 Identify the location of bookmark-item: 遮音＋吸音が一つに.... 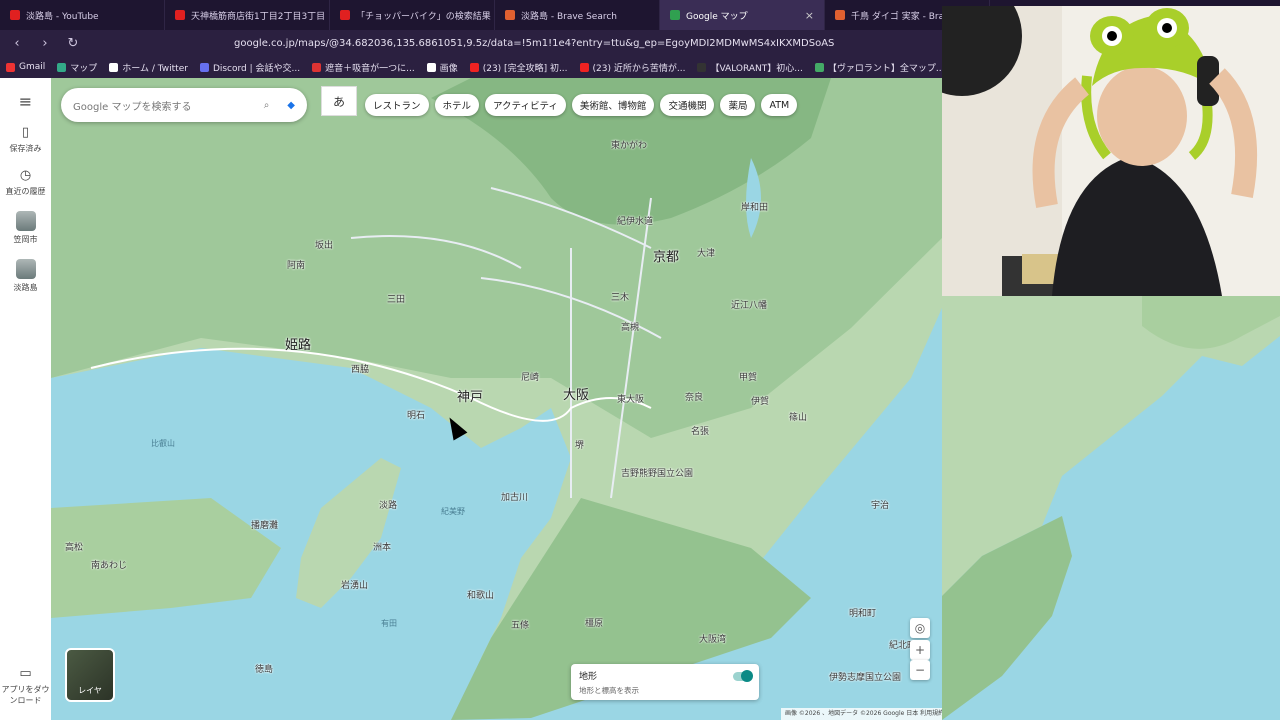
(363, 67).